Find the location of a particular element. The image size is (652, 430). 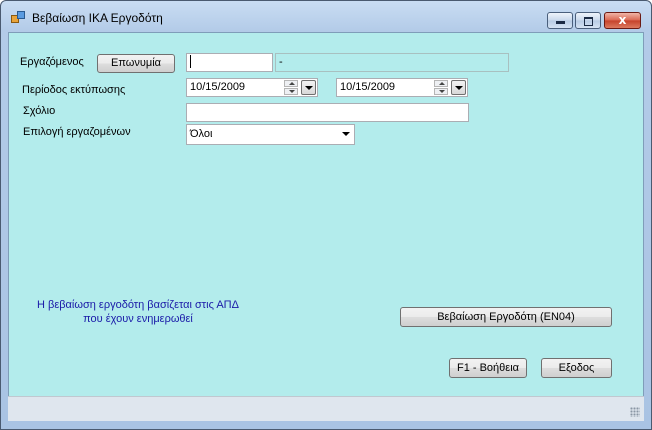

employee-code-input is located at coordinates (229, 62).